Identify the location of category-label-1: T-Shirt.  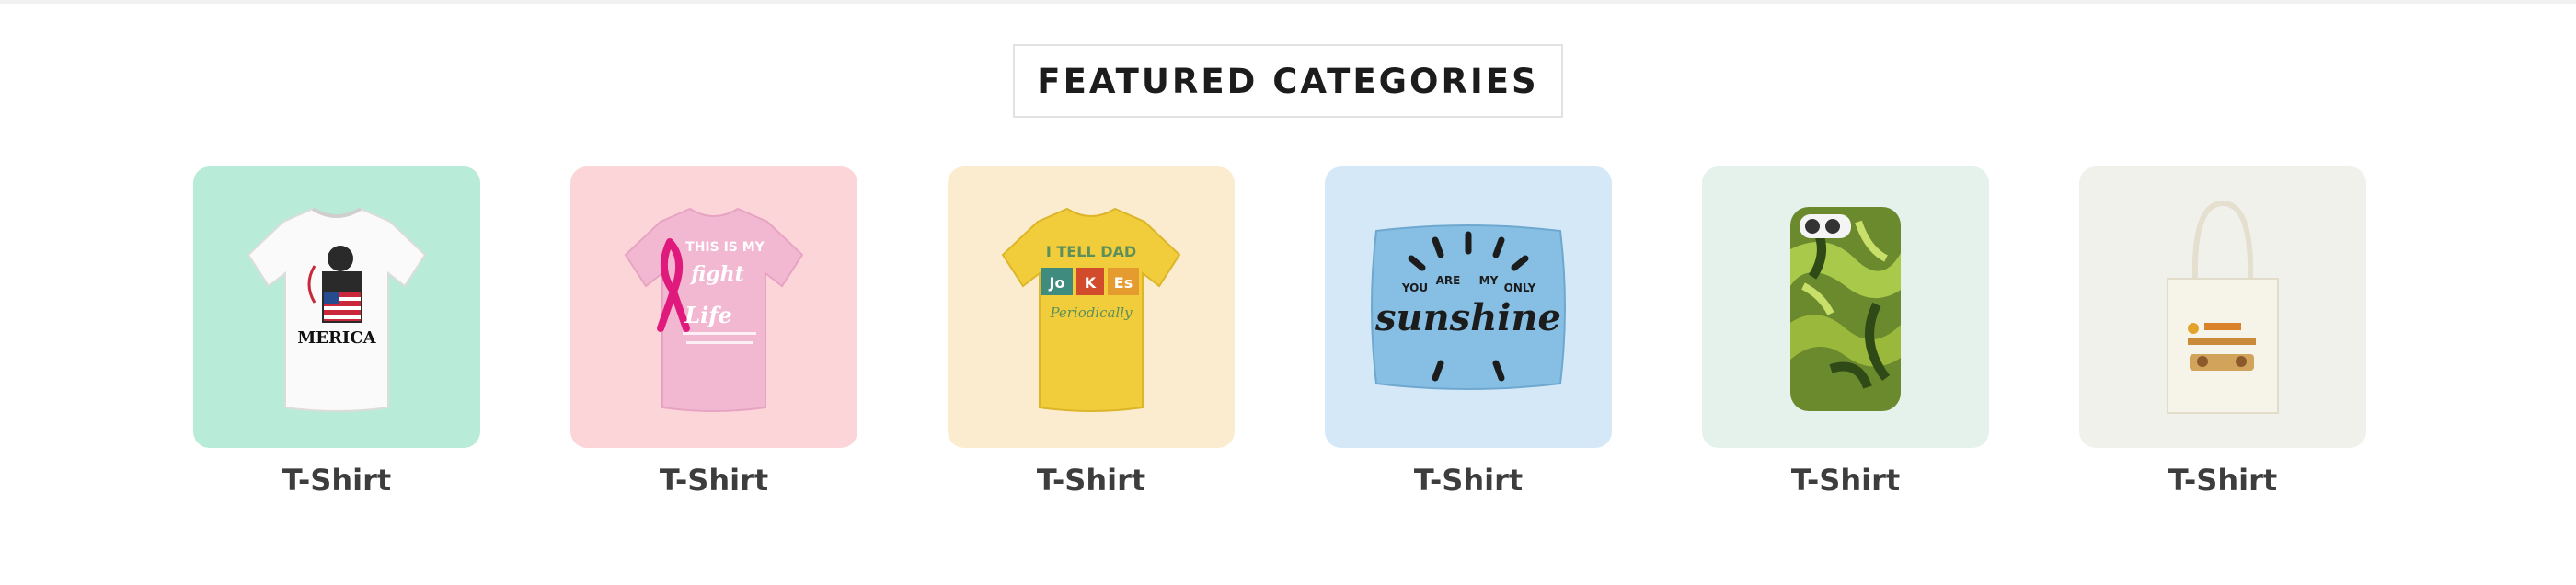
(337, 480).